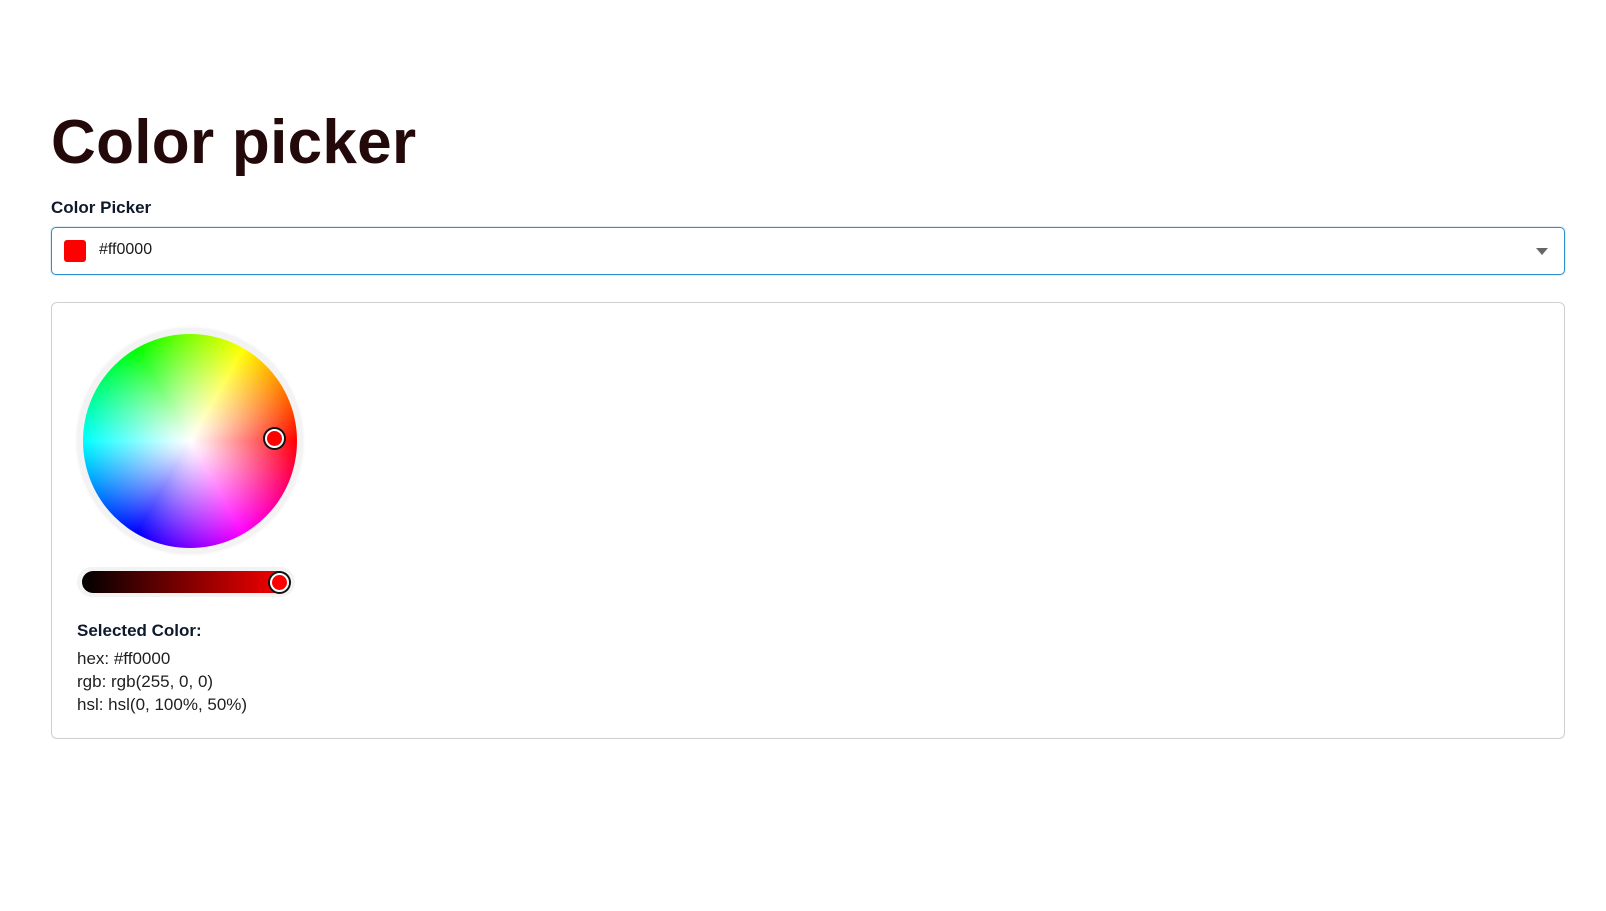 The width and height of the screenshot is (1606, 911). Describe the element at coordinates (274, 438) in the screenshot. I see `color-wheel-handle` at that location.